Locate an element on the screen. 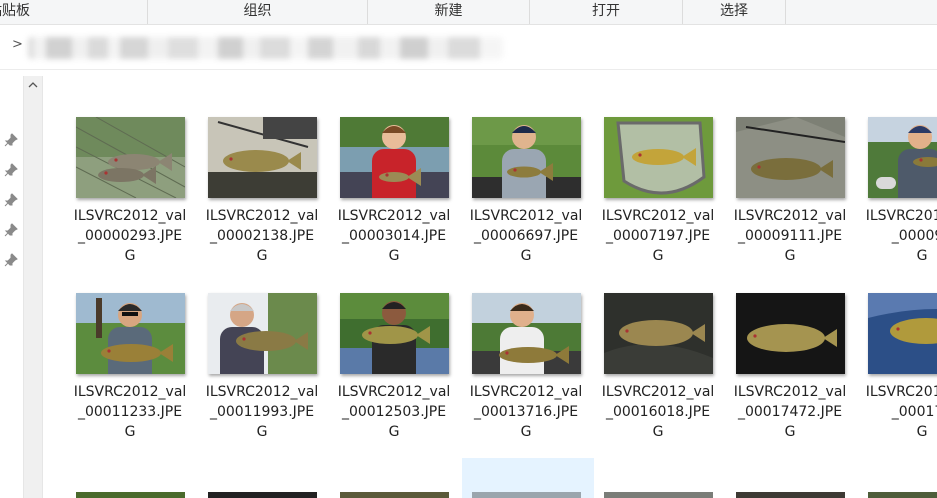  scroll-up-arrow-icon is located at coordinates (33, 85).